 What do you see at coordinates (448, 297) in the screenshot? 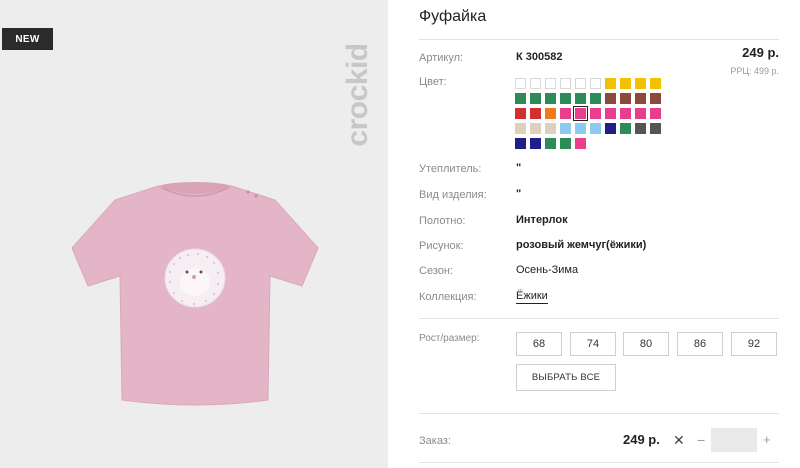
I see `collection-label: Коллекция:` at bounding box center [448, 297].